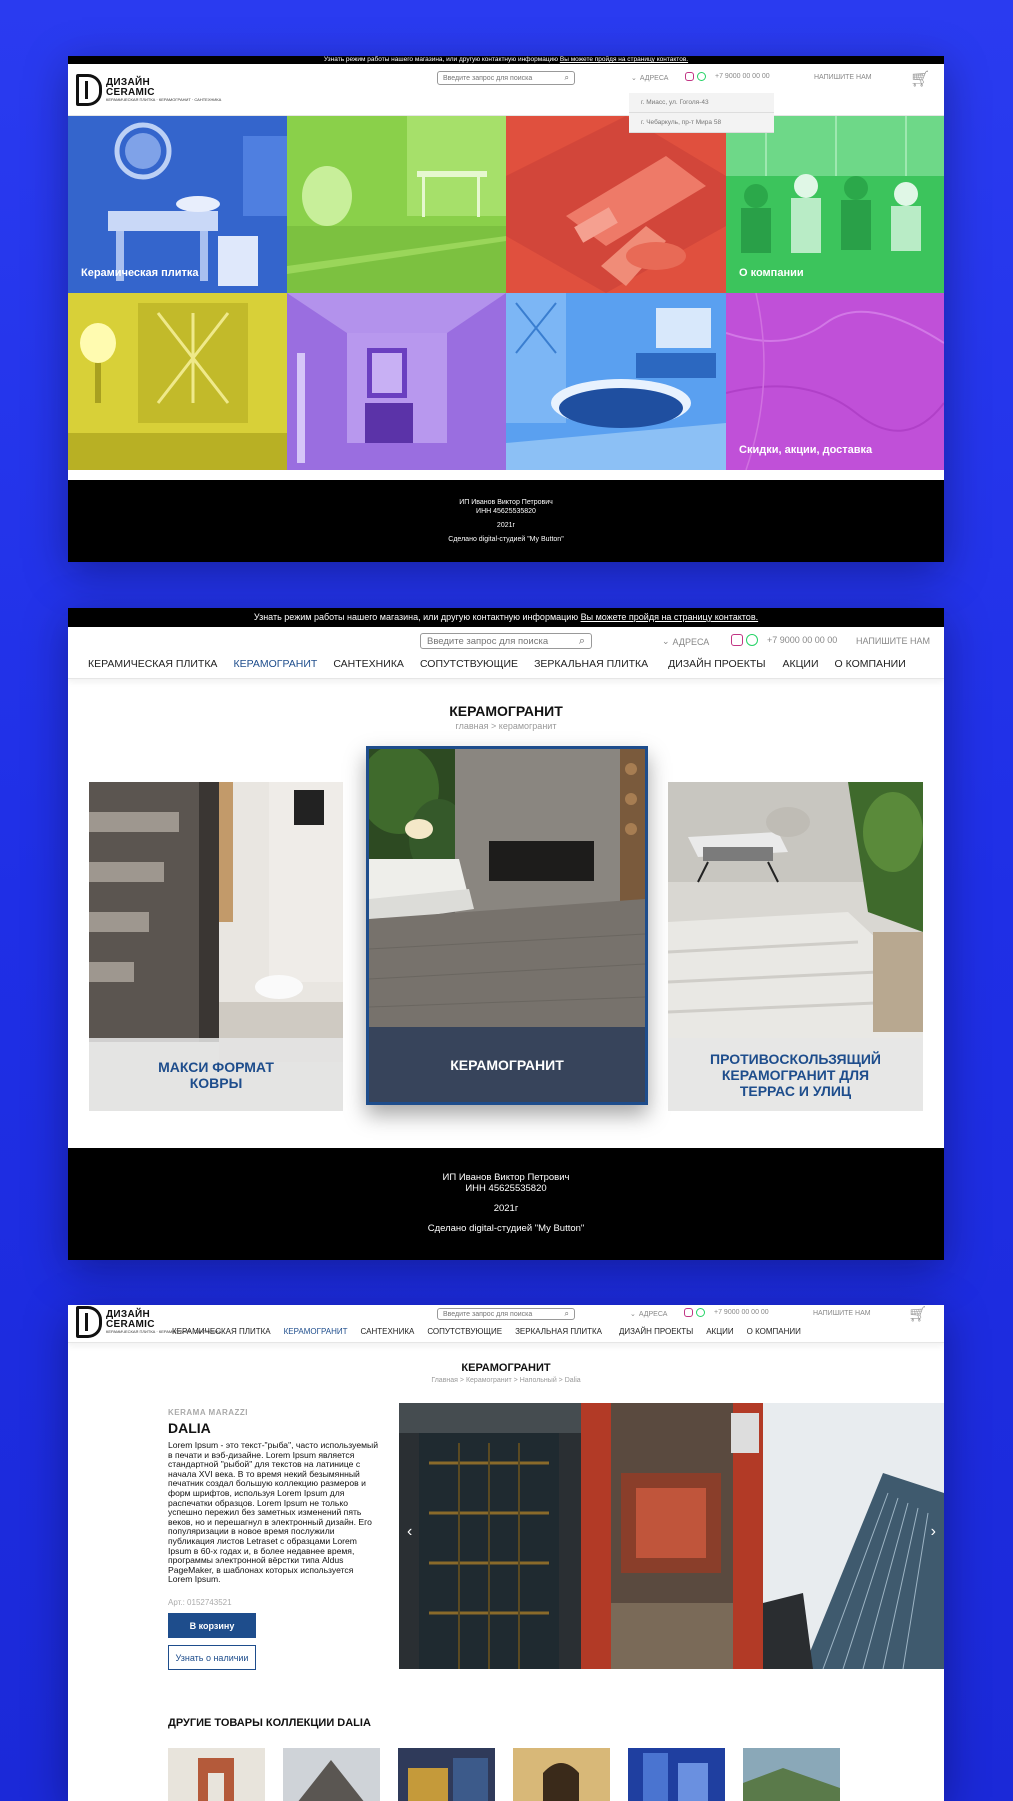 Image resolution: width=1013 pixels, height=1801 pixels. What do you see at coordinates (269, 1723) in the screenshot?
I see `related-products-title: ДРУГИЕ ТОВАРЫ КОЛЛЕКЦИИ DALIA` at bounding box center [269, 1723].